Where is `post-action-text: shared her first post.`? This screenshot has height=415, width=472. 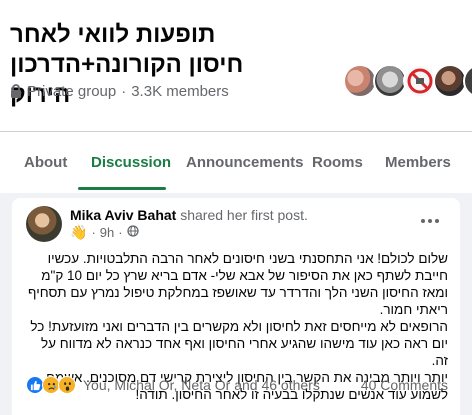 post-action-text: shared her first post. is located at coordinates (244, 215).